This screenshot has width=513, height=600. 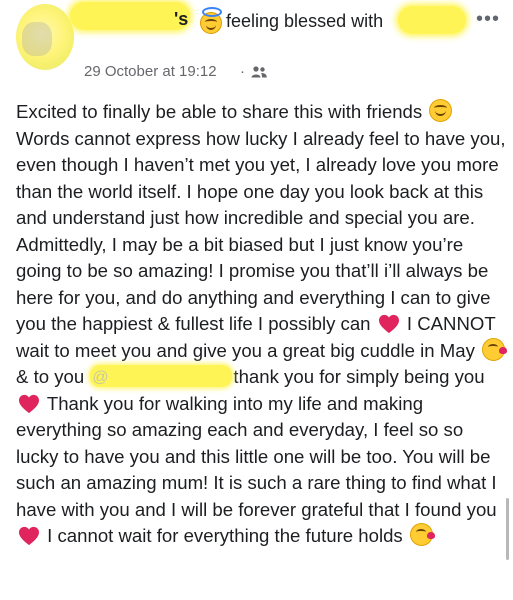 I want to click on redacted-author-name, so click(x=130, y=16).